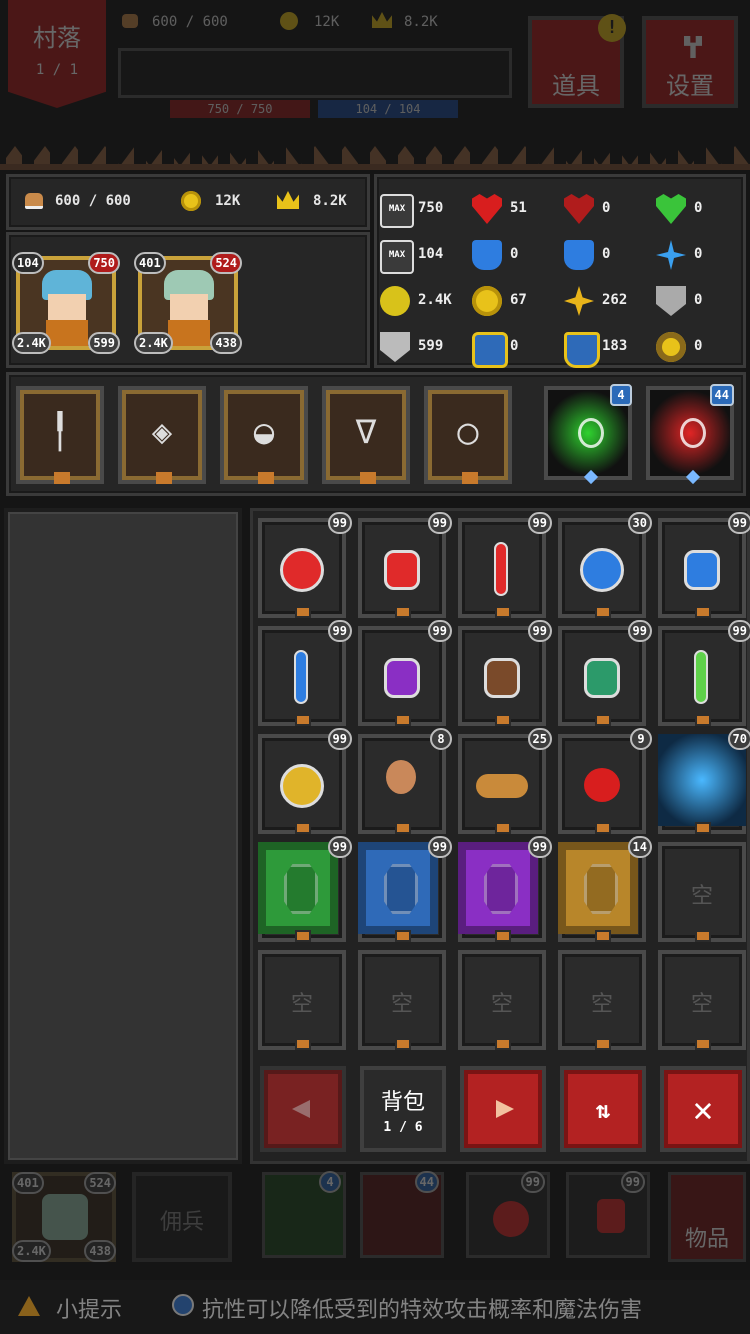 The image size is (750, 1334). What do you see at coordinates (28, 263) in the screenshot?
I see `hero-level-badge: 104` at bounding box center [28, 263].